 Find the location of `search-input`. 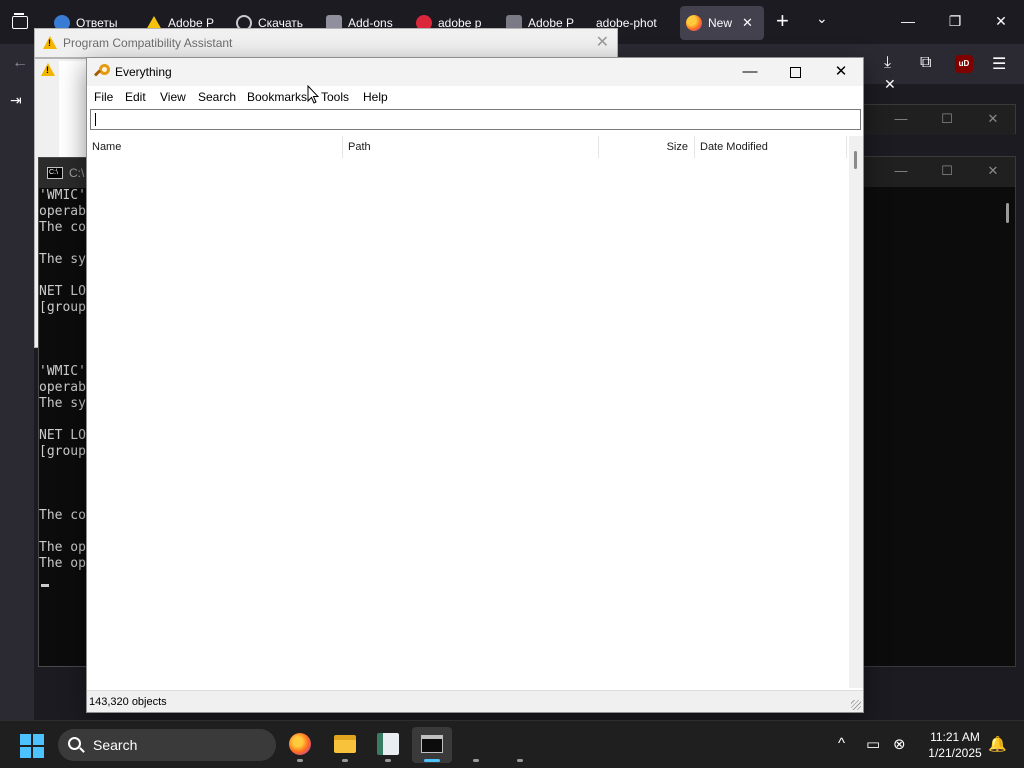

search-input is located at coordinates (475, 119).